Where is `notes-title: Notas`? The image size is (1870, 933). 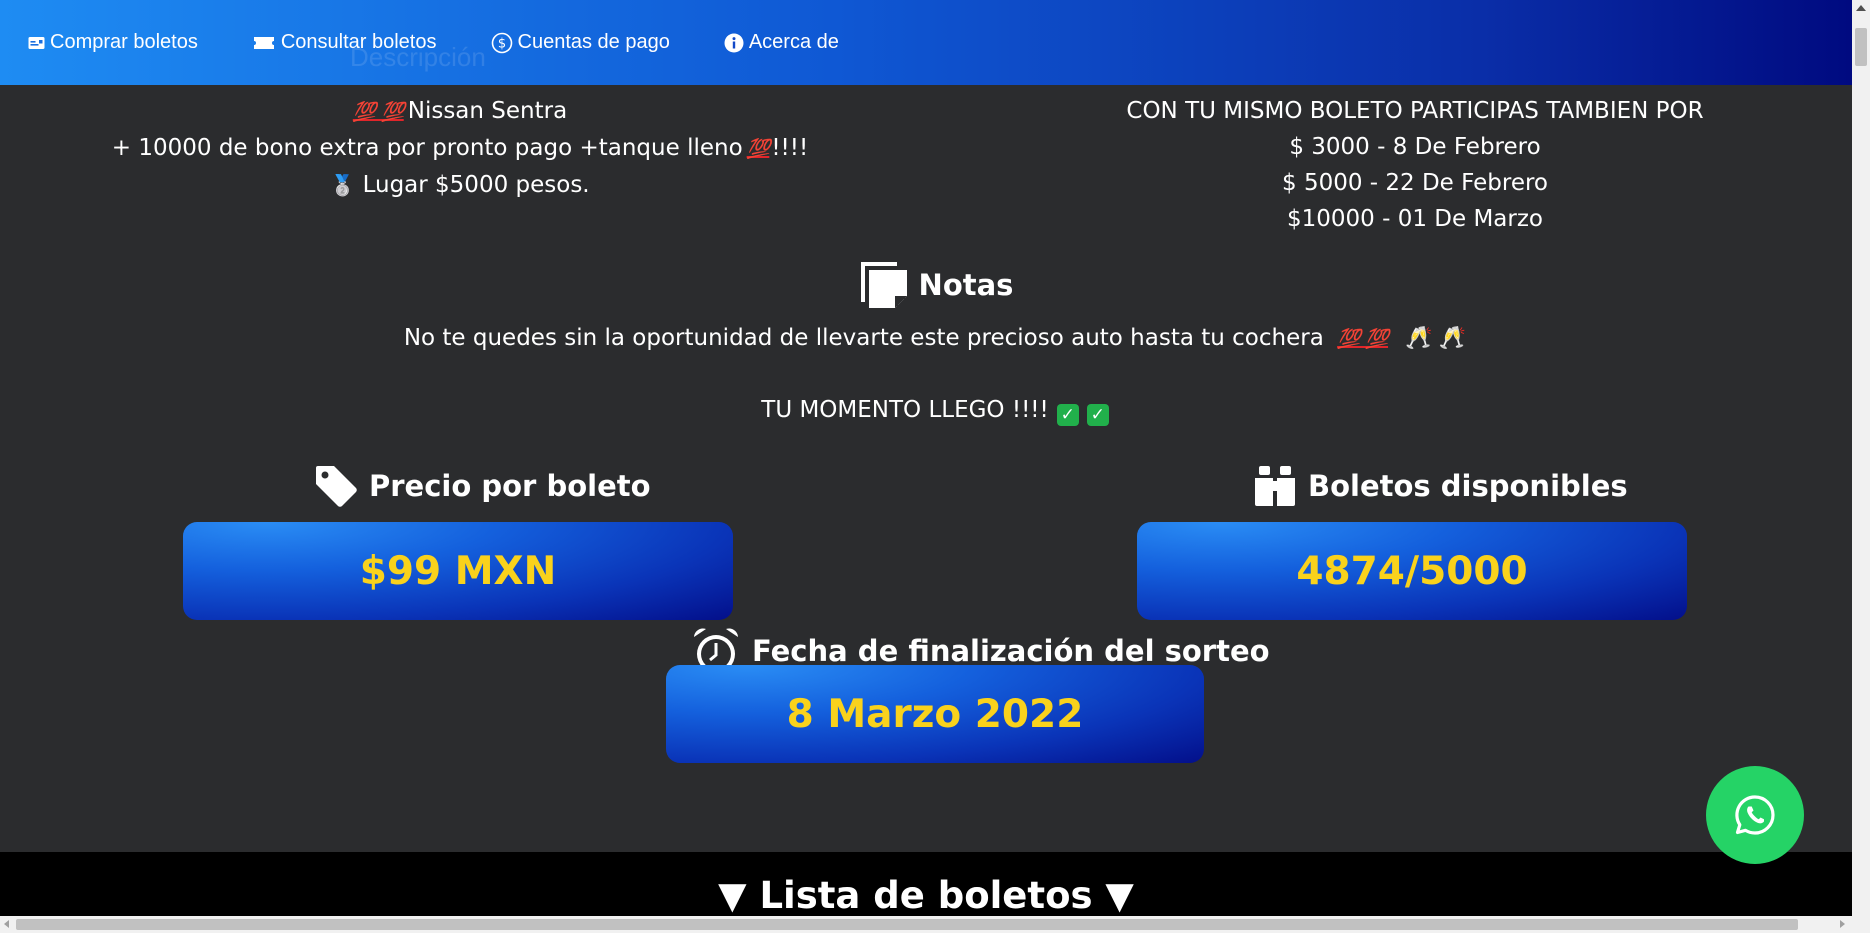 notes-title: Notas is located at coordinates (966, 285).